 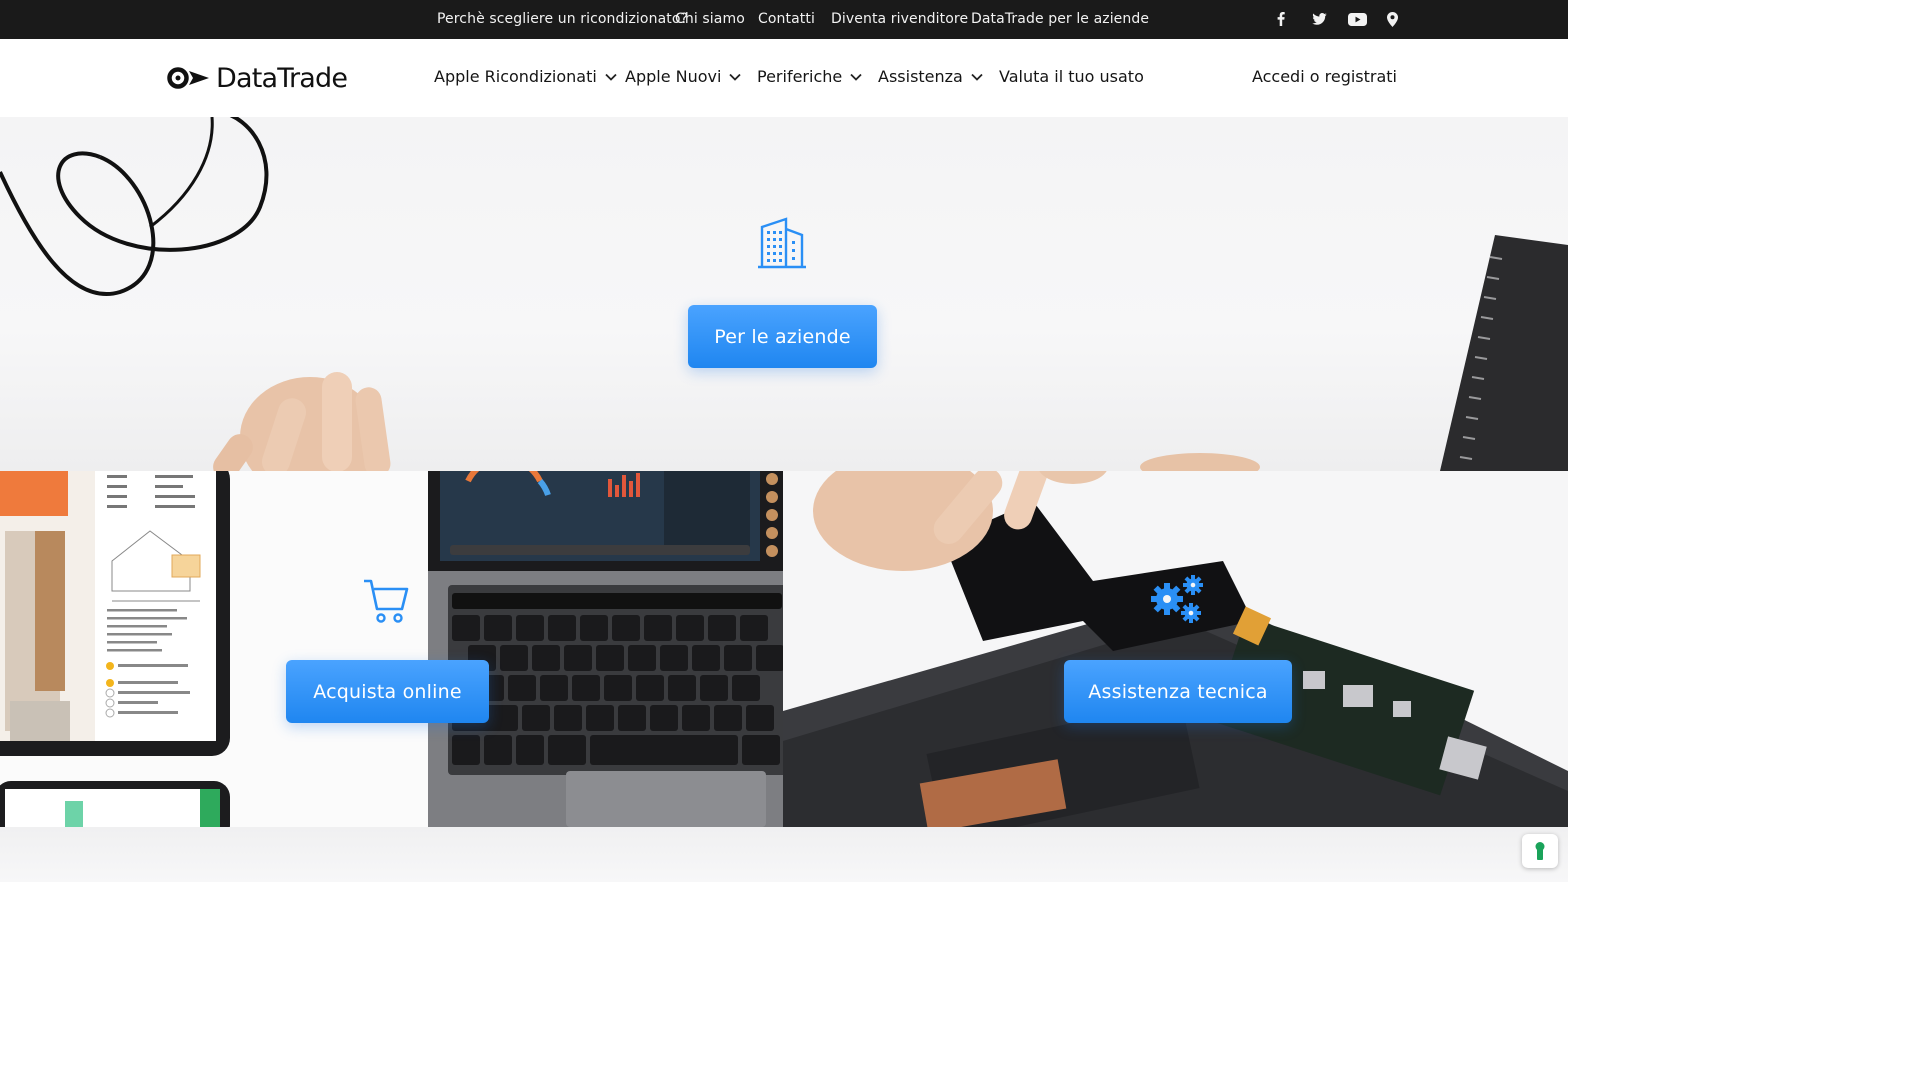 I want to click on logo: DataTrade, so click(x=257, y=78).